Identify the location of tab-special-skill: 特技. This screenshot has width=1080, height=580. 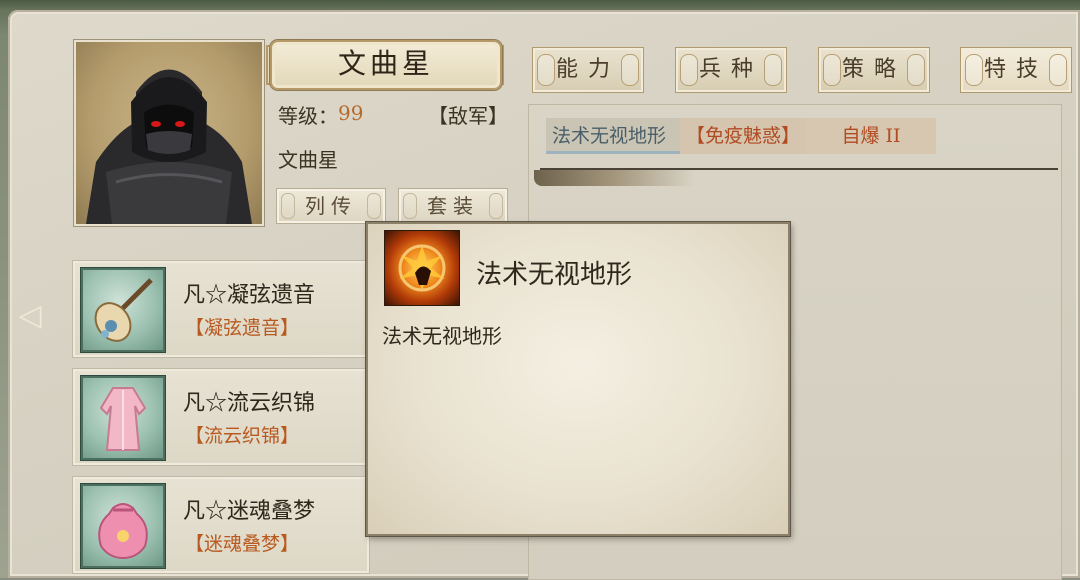
(1016, 70).